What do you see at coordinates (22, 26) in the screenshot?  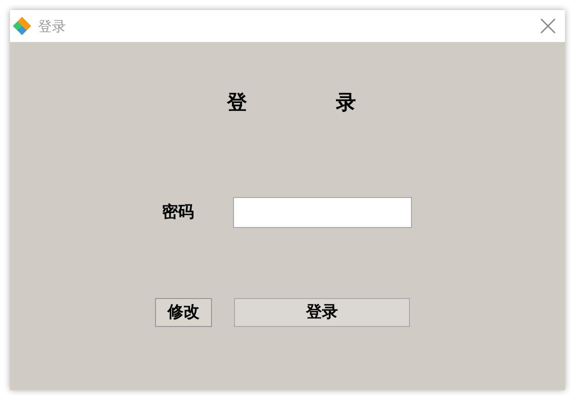 I see `app-logo-icon` at bounding box center [22, 26].